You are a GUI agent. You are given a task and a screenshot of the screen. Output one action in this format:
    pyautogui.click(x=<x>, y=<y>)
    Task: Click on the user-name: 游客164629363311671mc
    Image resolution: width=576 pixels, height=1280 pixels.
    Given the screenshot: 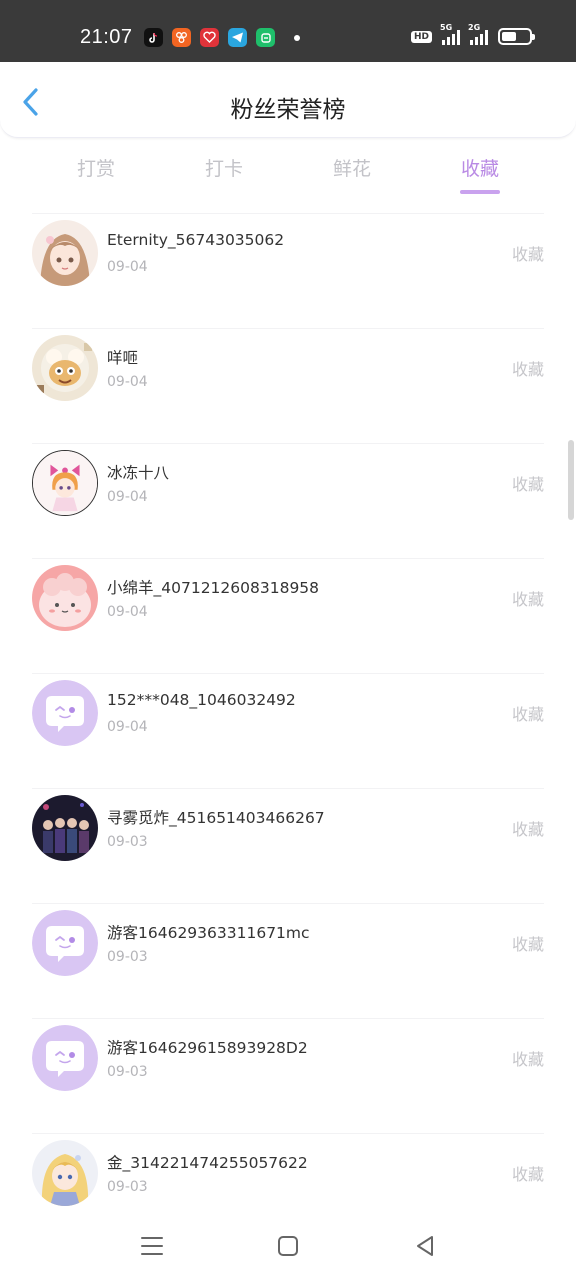 What is the action you would take?
    pyautogui.click(x=208, y=933)
    